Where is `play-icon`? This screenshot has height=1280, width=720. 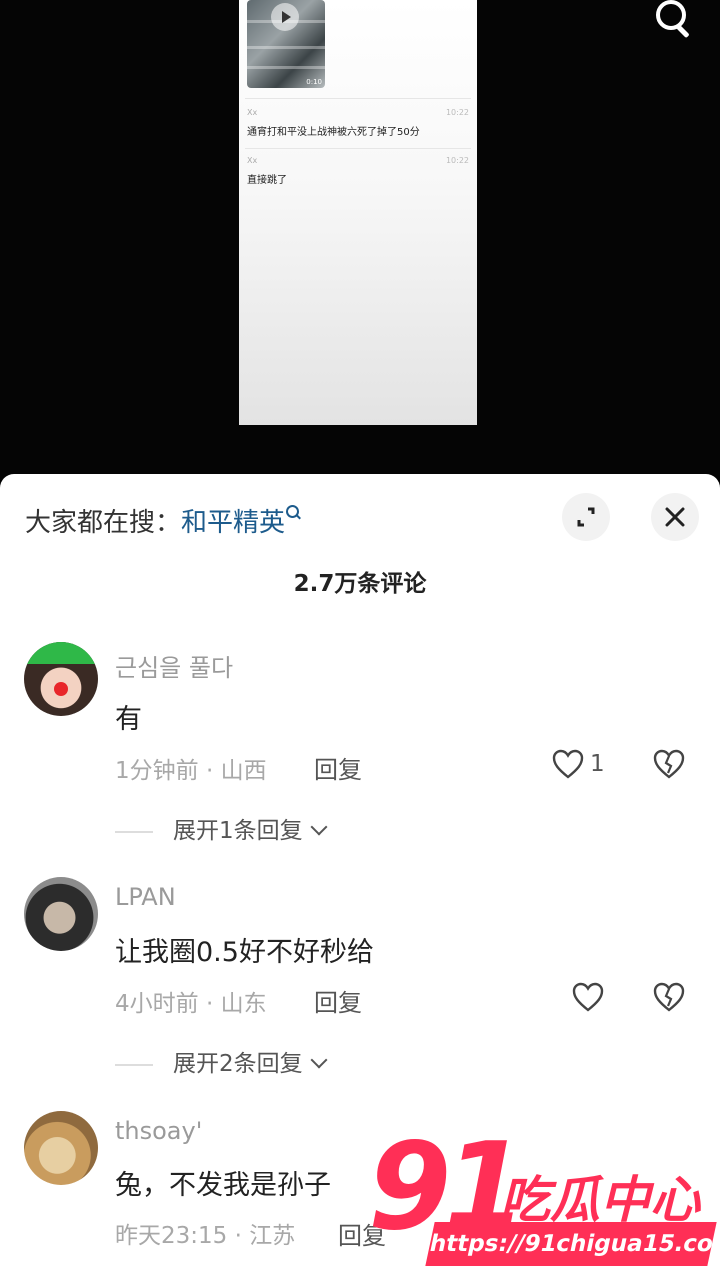
play-icon is located at coordinates (285, 17).